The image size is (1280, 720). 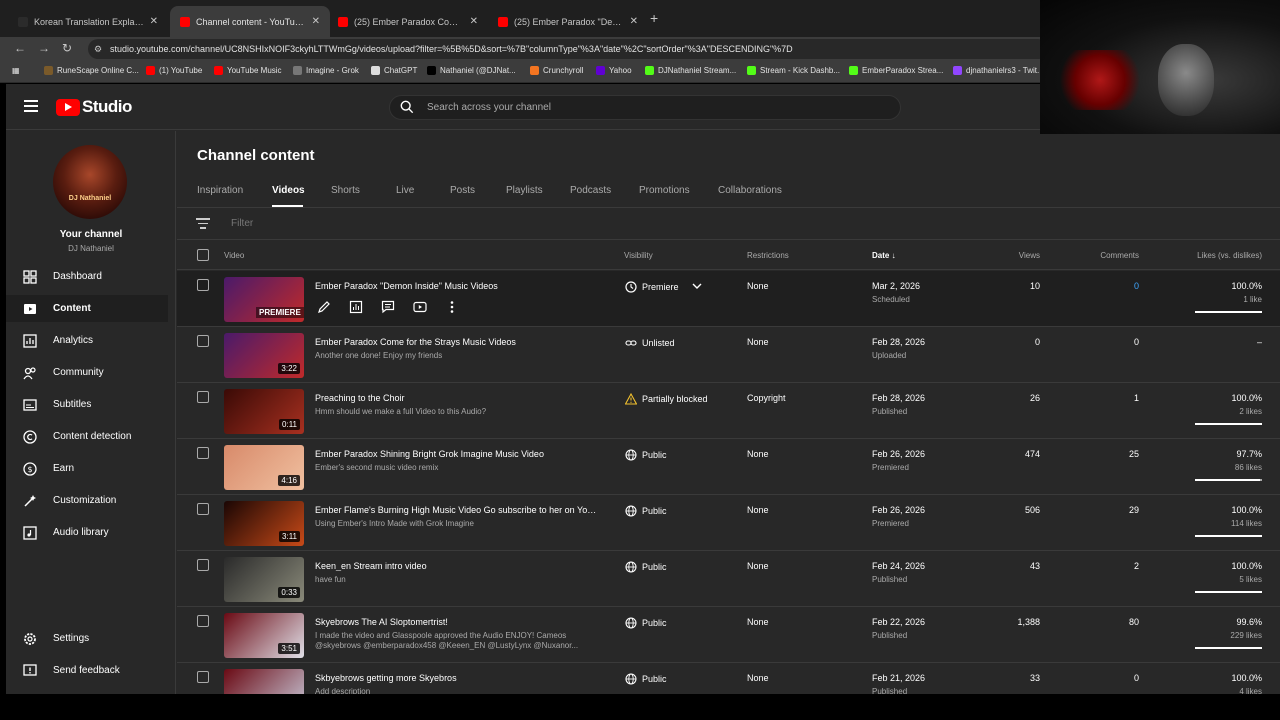 I want to click on sidebar-item-customization: Customization, so click(x=87, y=500).